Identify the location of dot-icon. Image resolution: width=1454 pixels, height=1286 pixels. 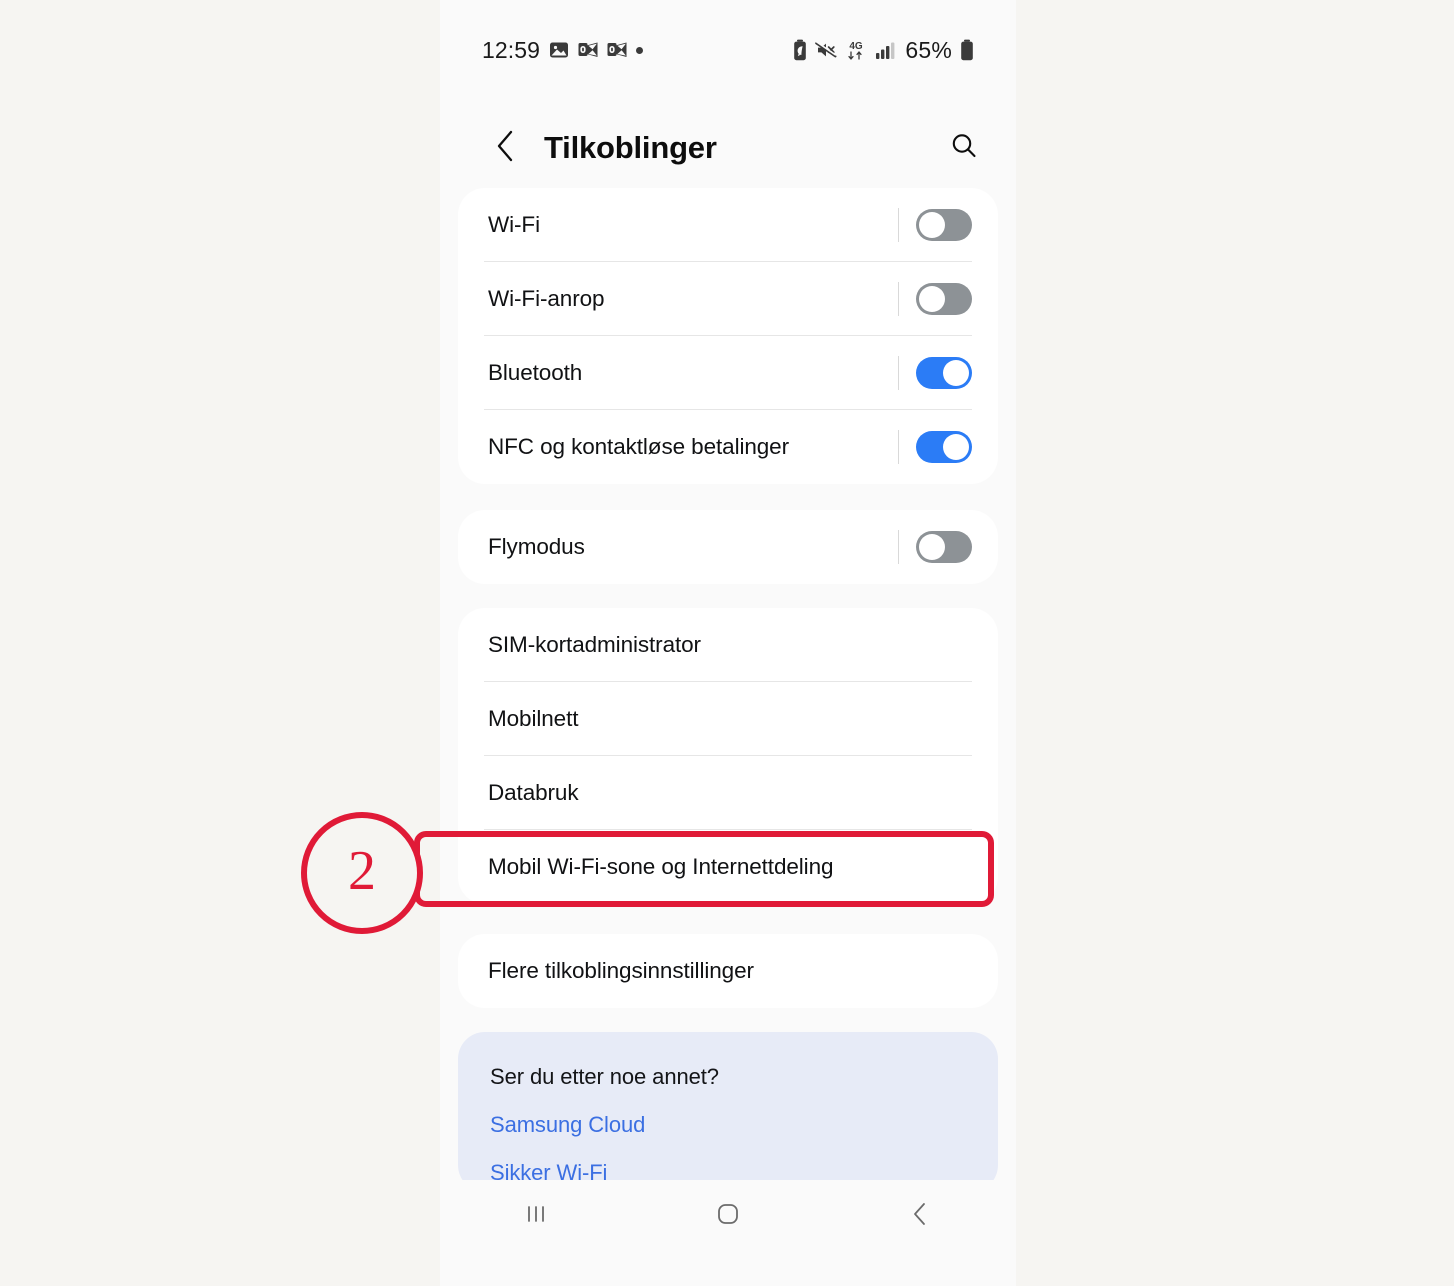
(640, 50).